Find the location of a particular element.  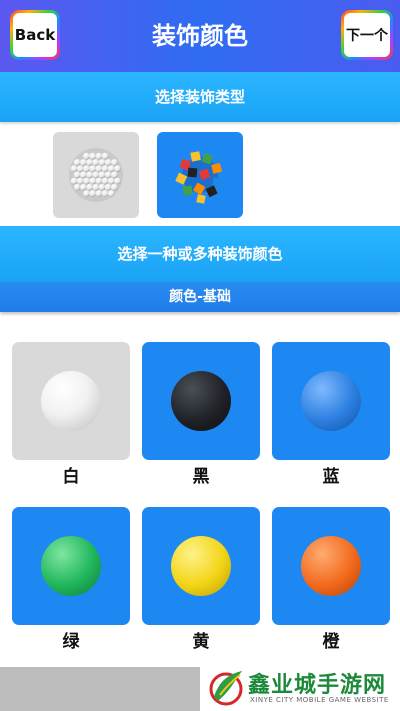

color-tile-white is located at coordinates (71, 401).